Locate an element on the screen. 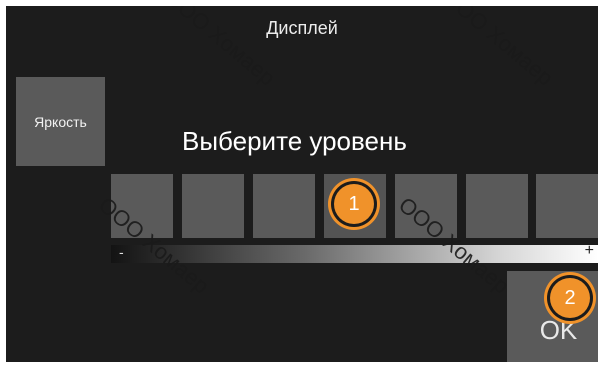 This screenshot has width=604, height=366. brightness-button-label: Яркость is located at coordinates (60, 121).